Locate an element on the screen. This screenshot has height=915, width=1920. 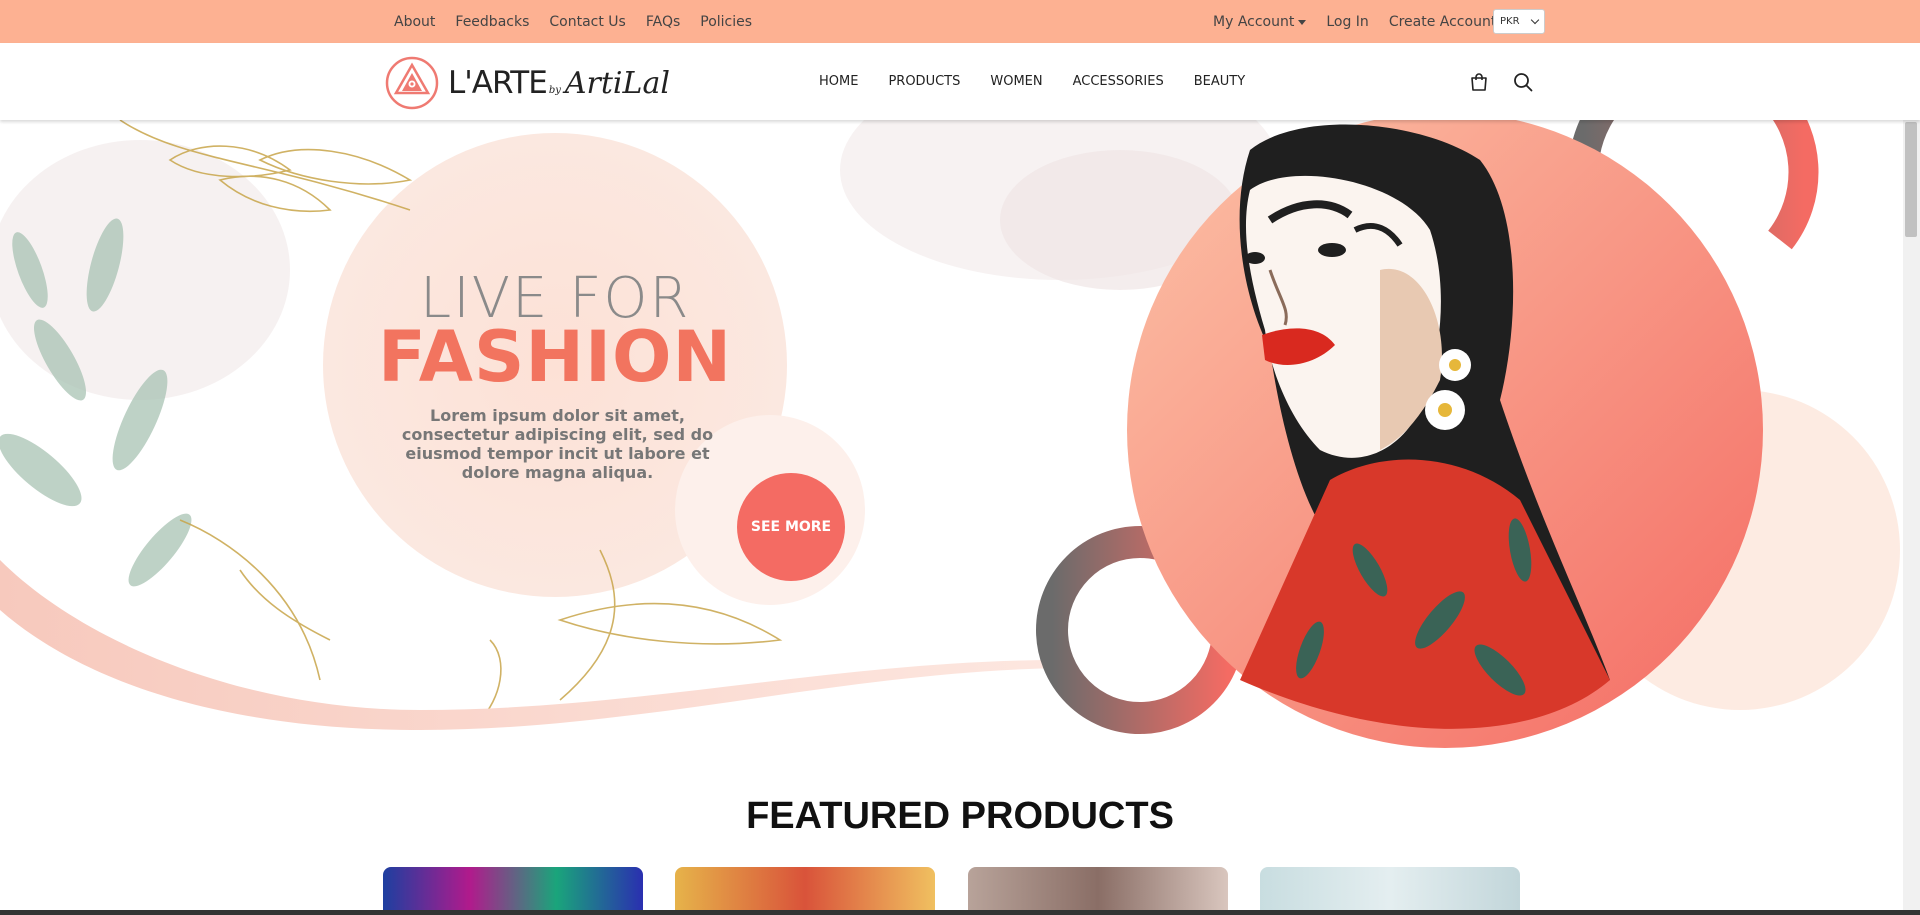
logo-emblem-icon is located at coordinates (412, 83).